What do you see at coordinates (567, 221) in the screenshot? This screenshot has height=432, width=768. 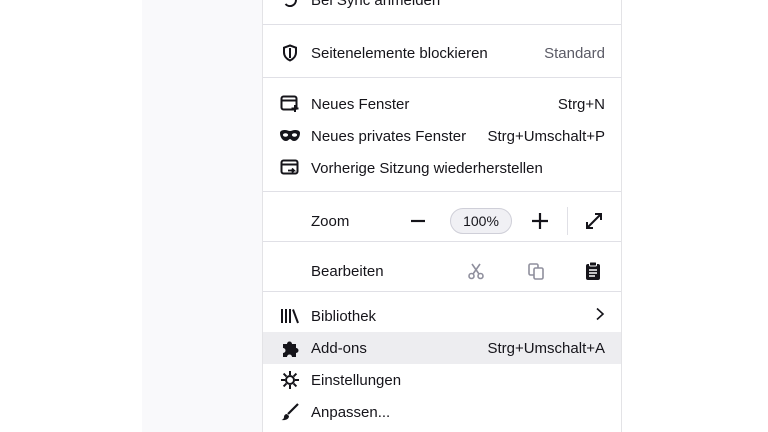 I see `zoom-divider` at bounding box center [567, 221].